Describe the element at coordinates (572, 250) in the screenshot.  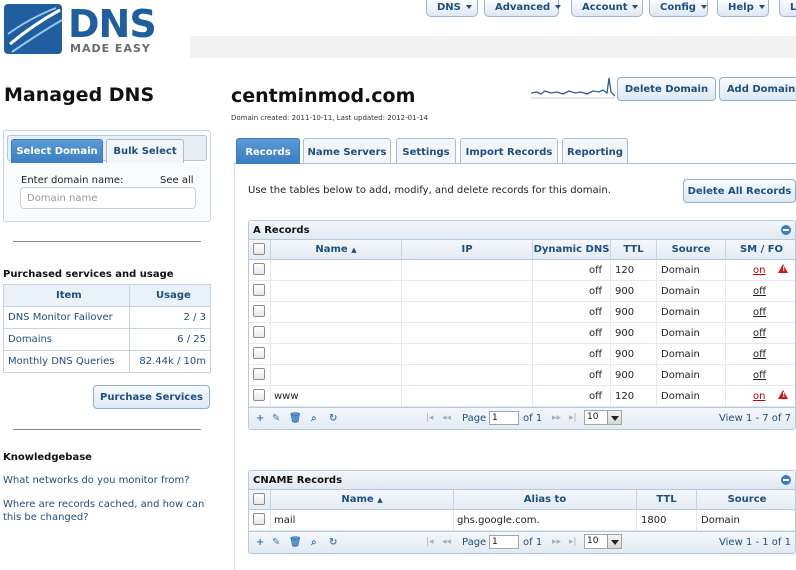
I see `col-dynamic-dns: Dynamic DNS` at that location.